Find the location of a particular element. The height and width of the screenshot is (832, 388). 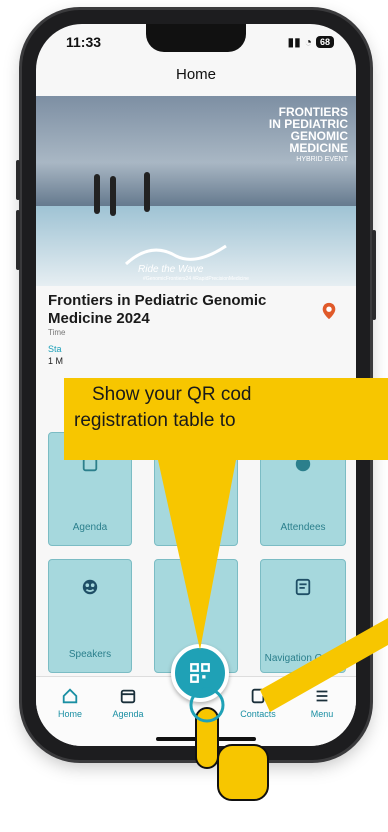

nav-contacts: Contacts is located at coordinates (258, 703).